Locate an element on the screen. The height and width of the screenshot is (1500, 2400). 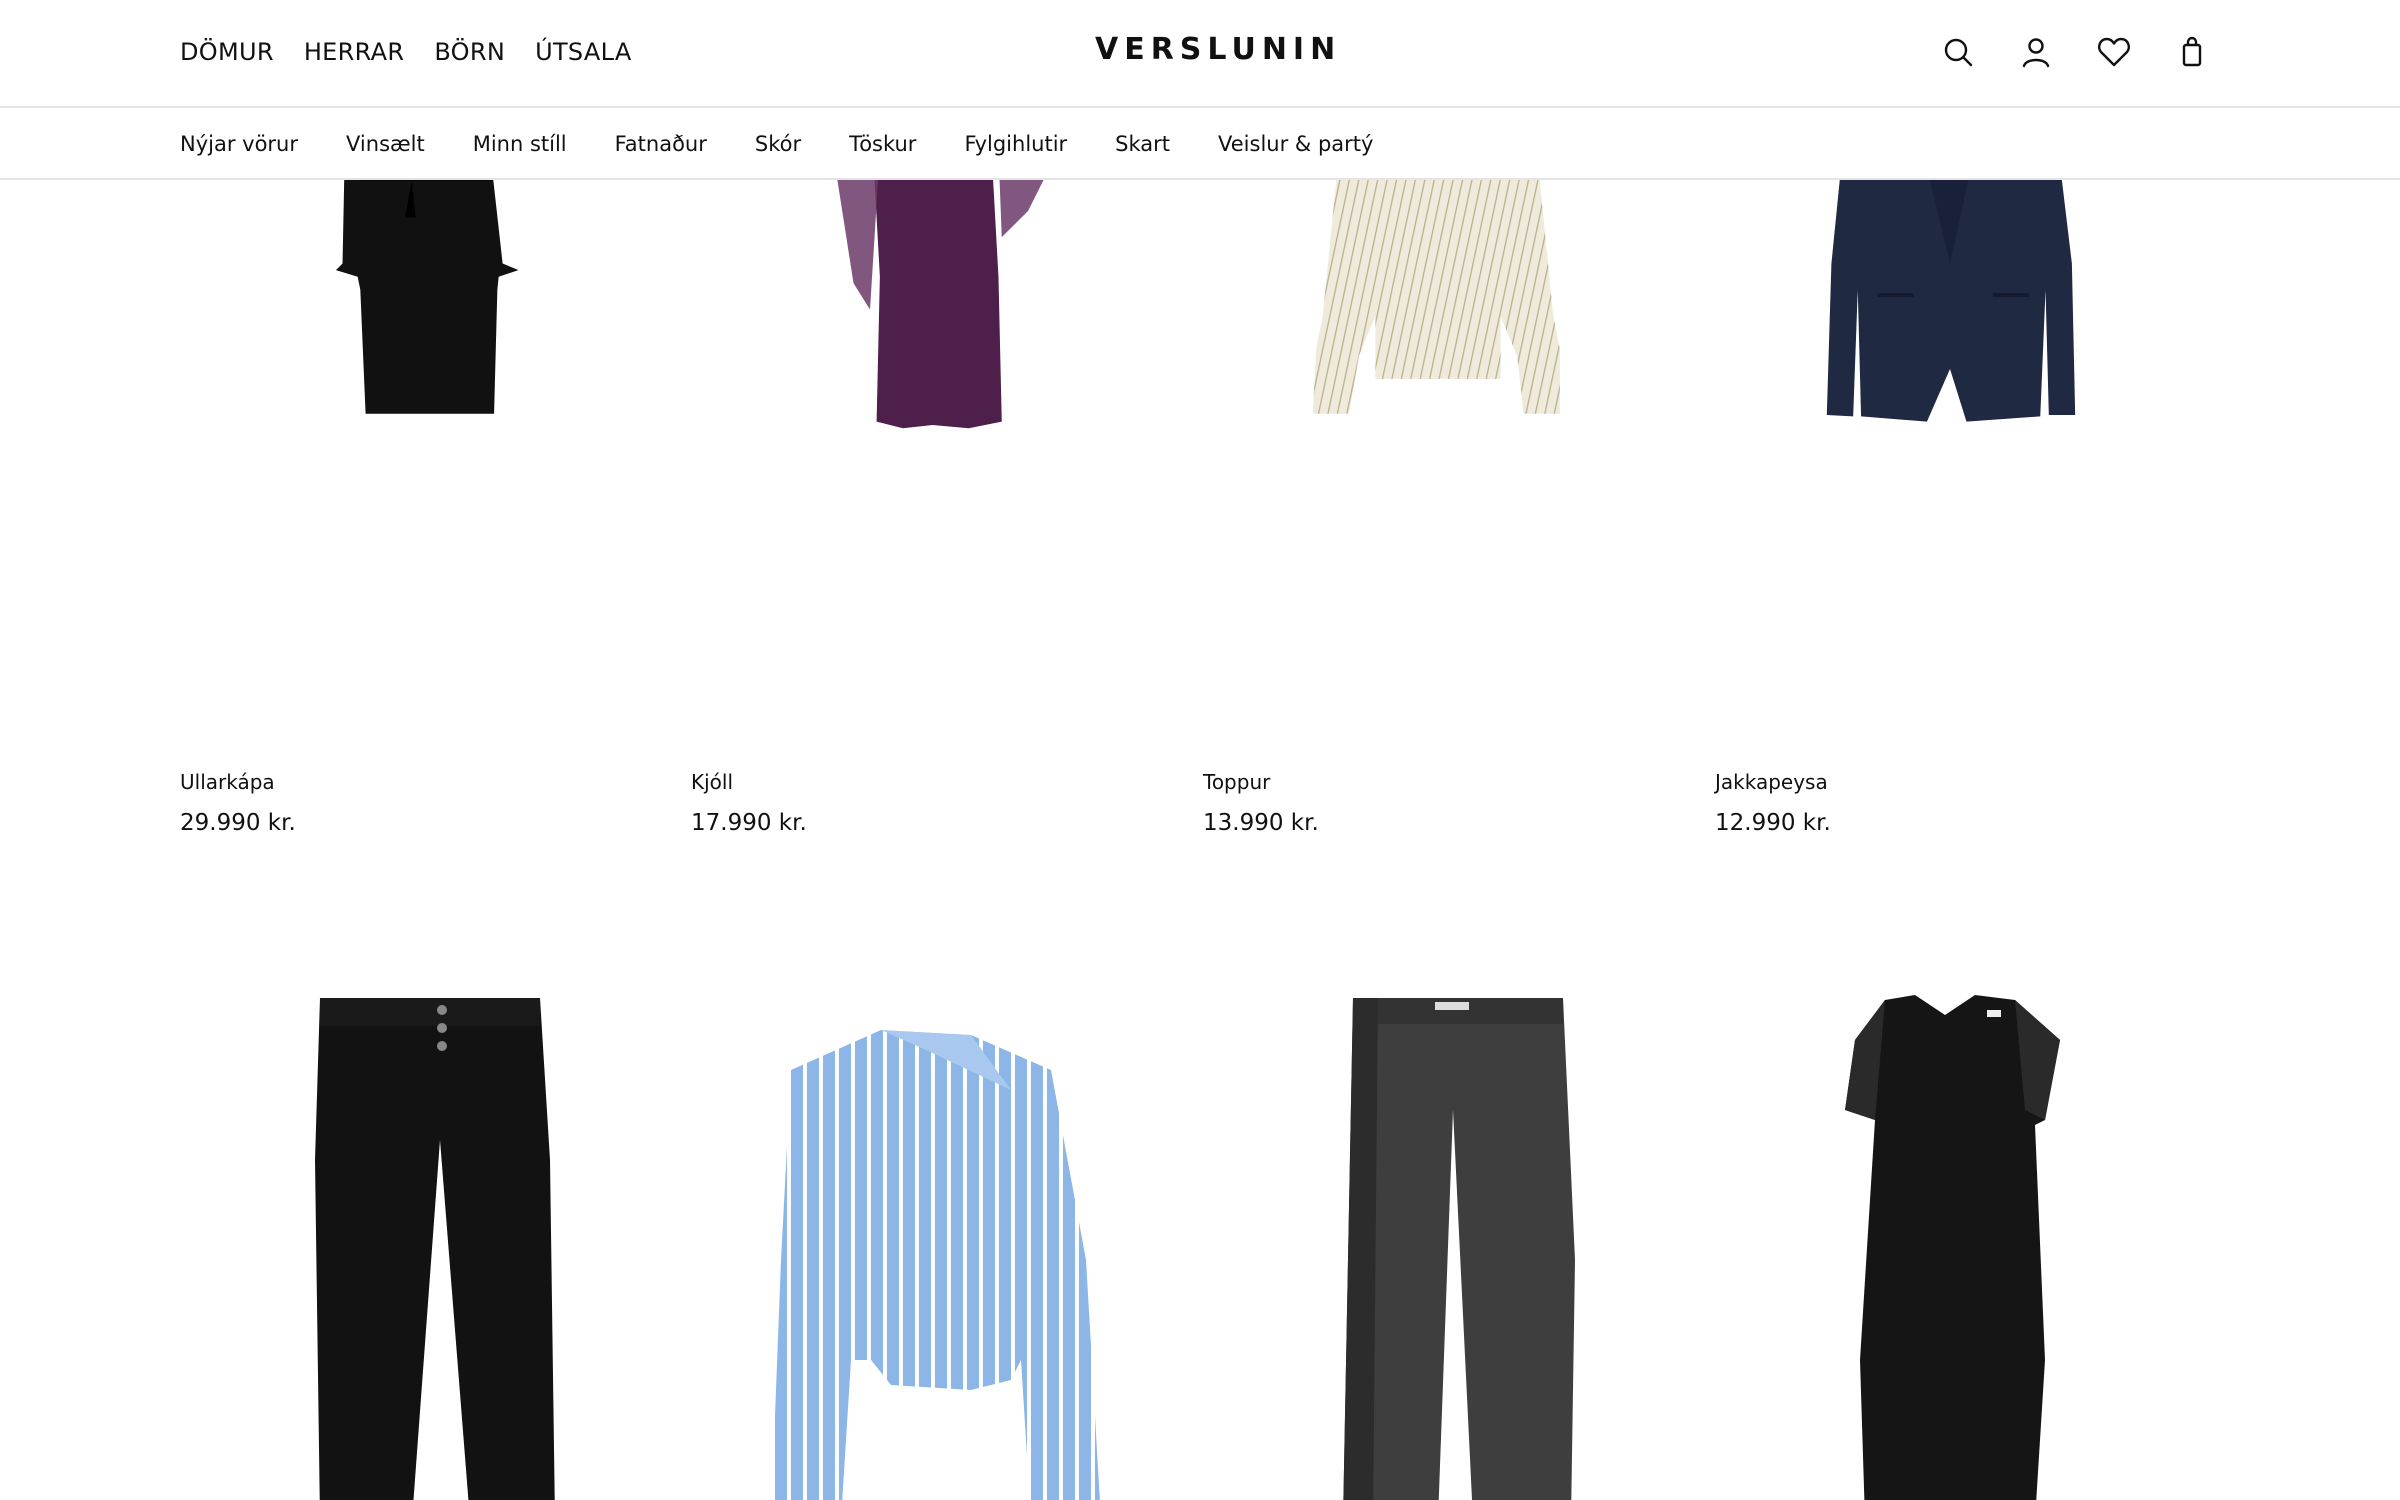
subnav-item-jewelry: Skart is located at coordinates (1142, 144).